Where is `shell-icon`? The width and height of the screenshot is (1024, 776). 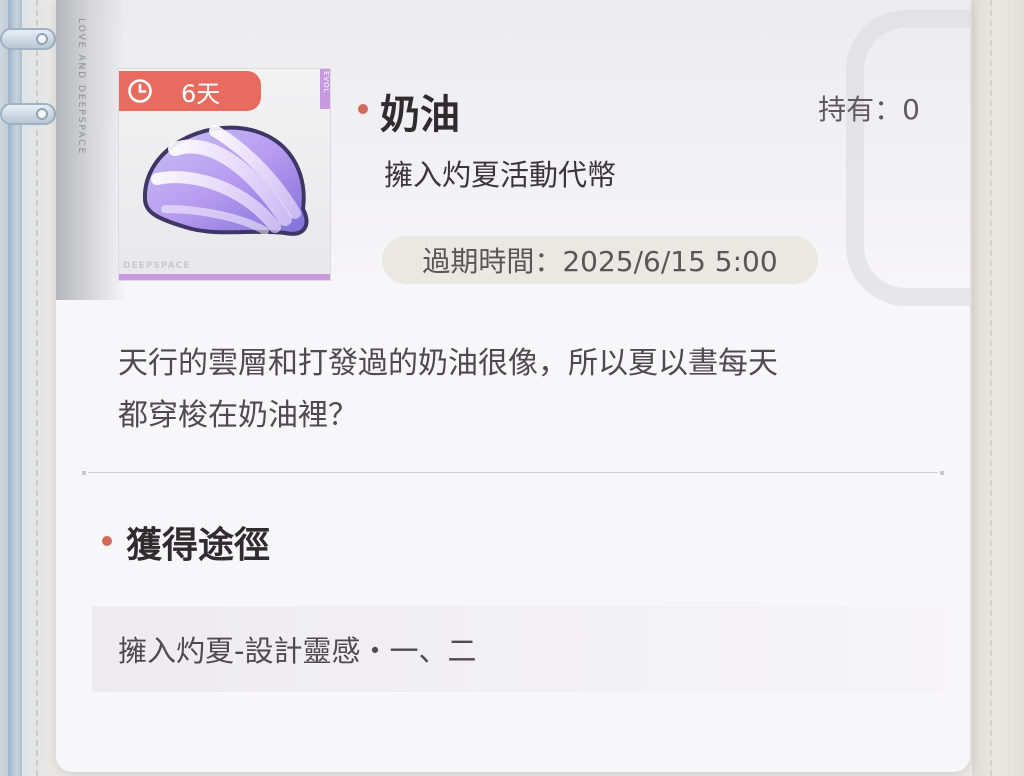
shell-icon is located at coordinates (225, 180).